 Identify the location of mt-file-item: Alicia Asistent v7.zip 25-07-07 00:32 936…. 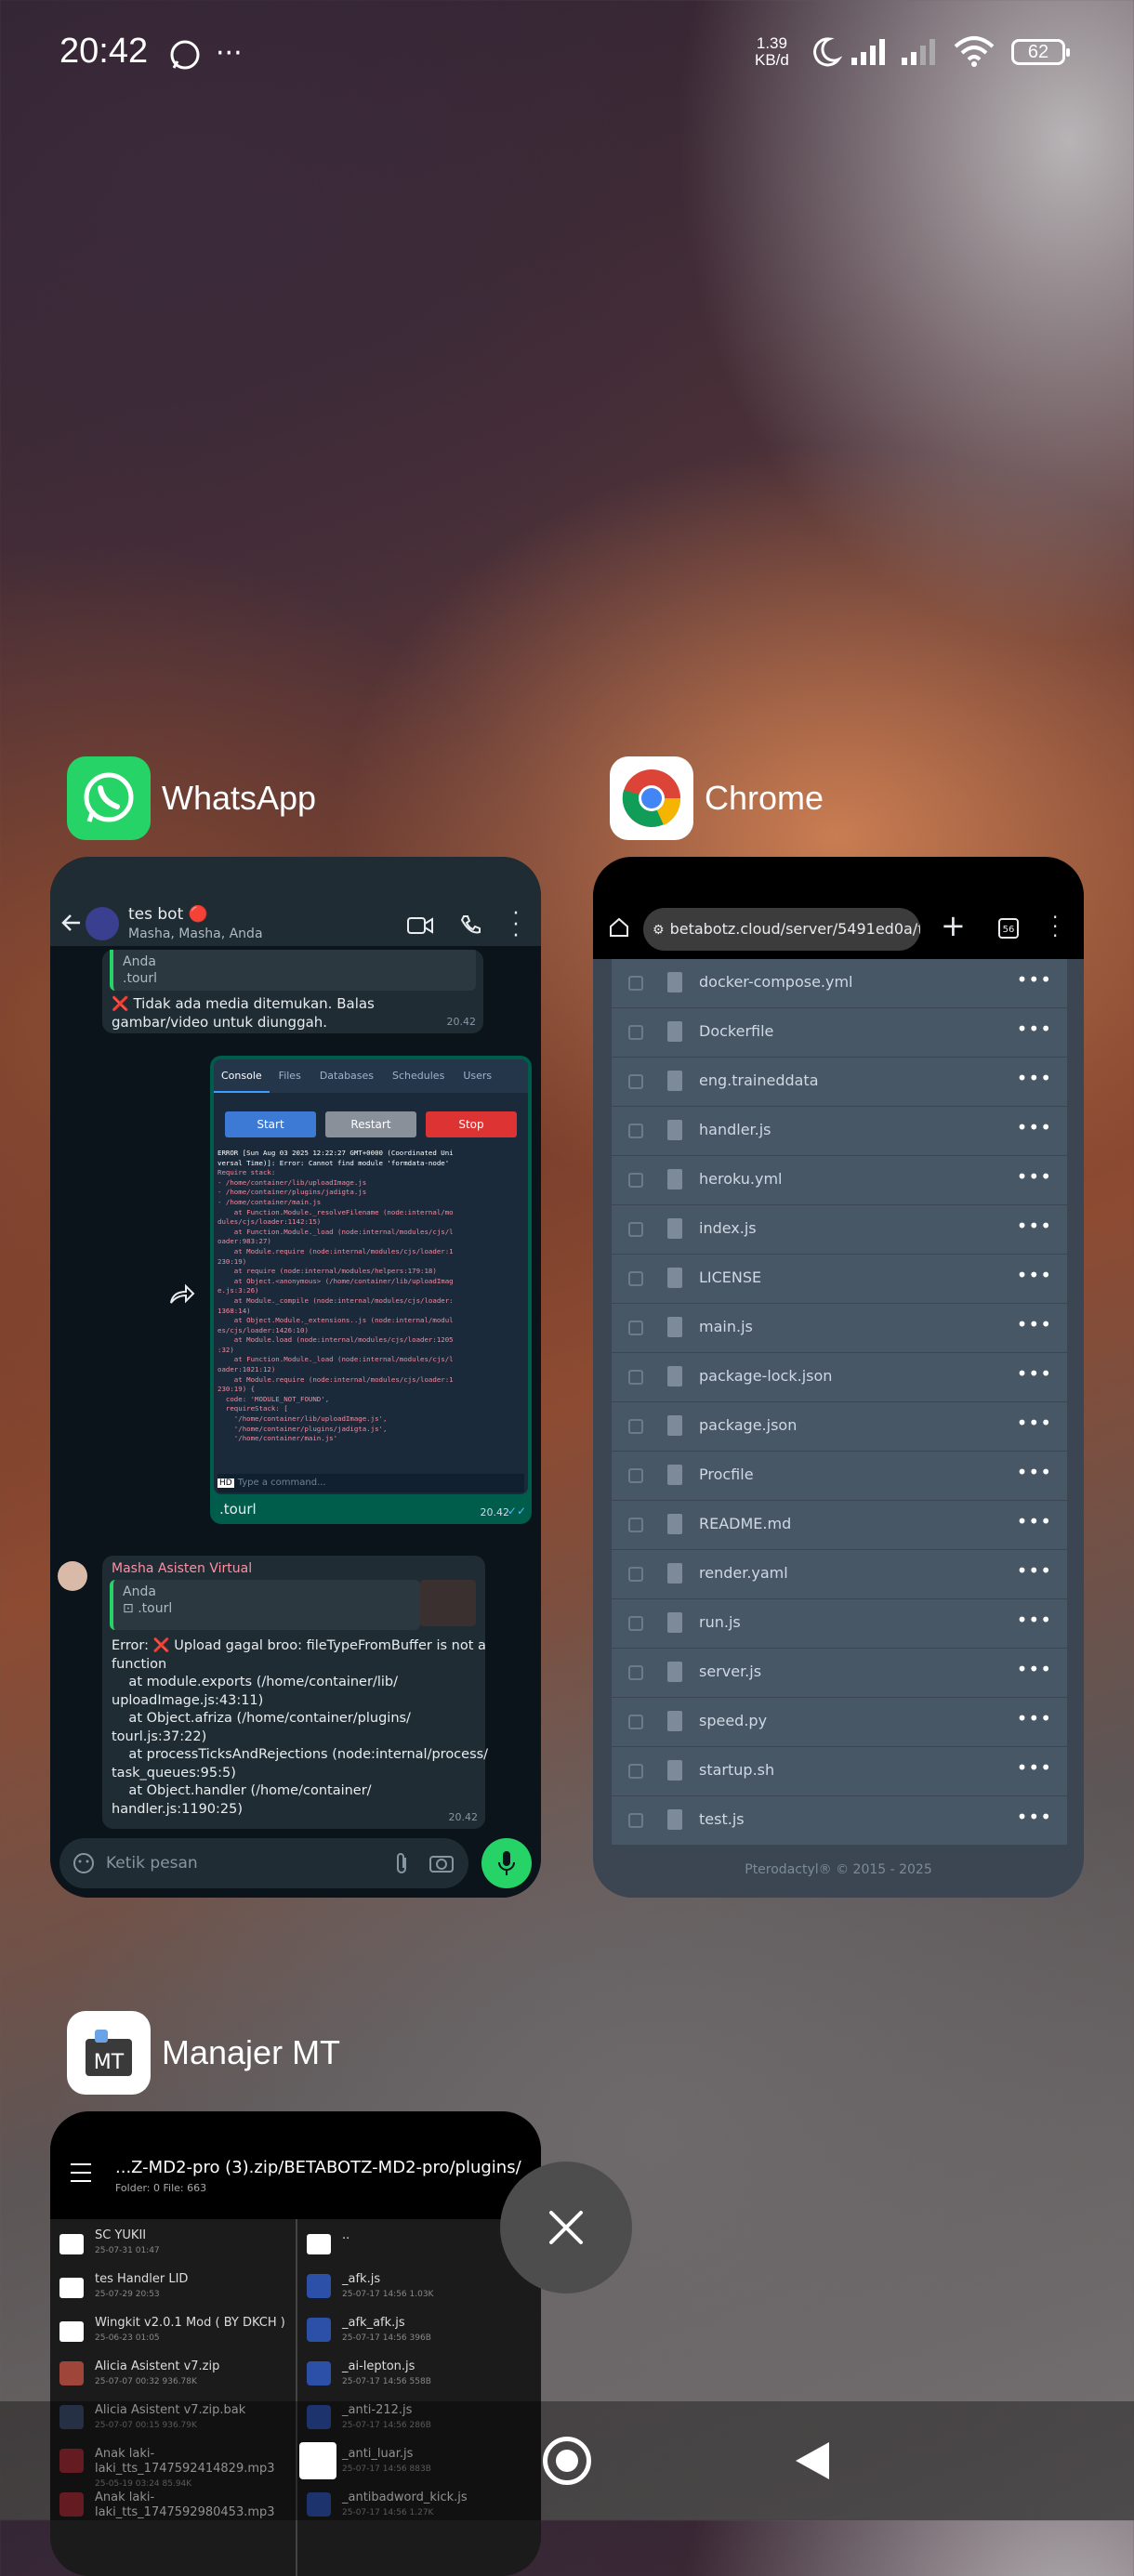
(193, 2374).